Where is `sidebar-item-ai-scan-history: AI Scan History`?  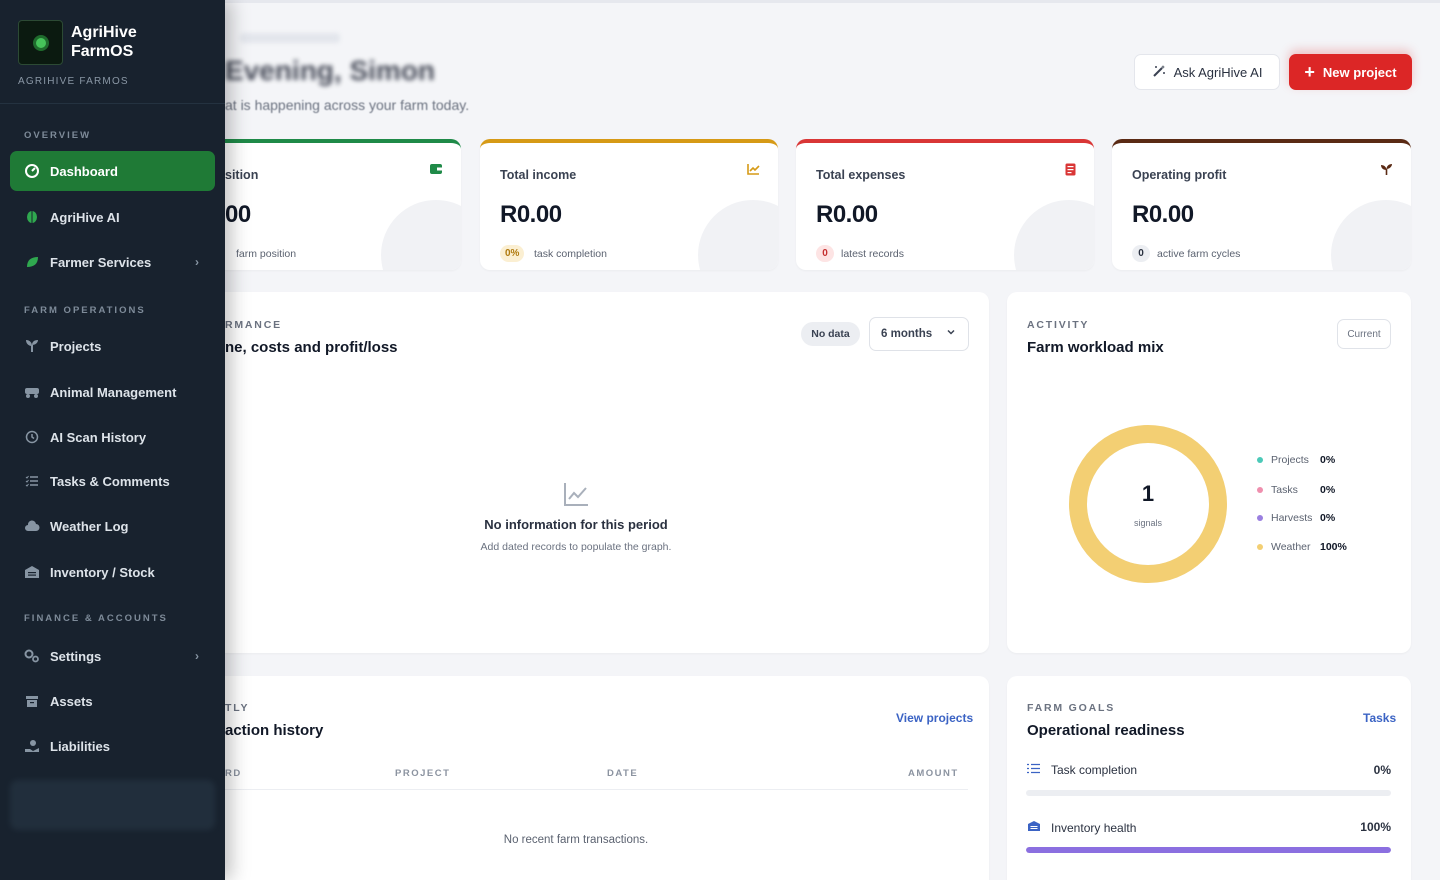 sidebar-item-ai-scan-history: AI Scan History is located at coordinates (112, 437).